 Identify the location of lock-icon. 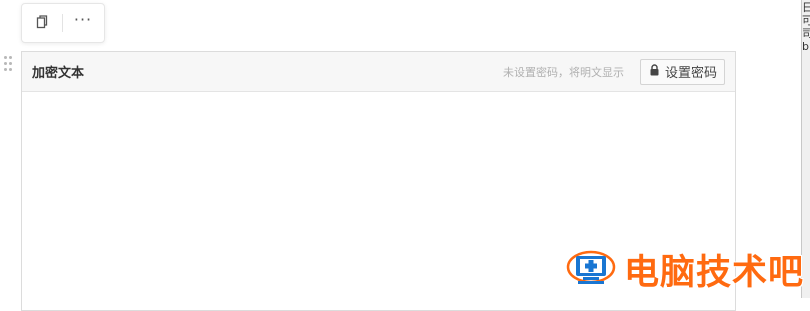
(654, 71).